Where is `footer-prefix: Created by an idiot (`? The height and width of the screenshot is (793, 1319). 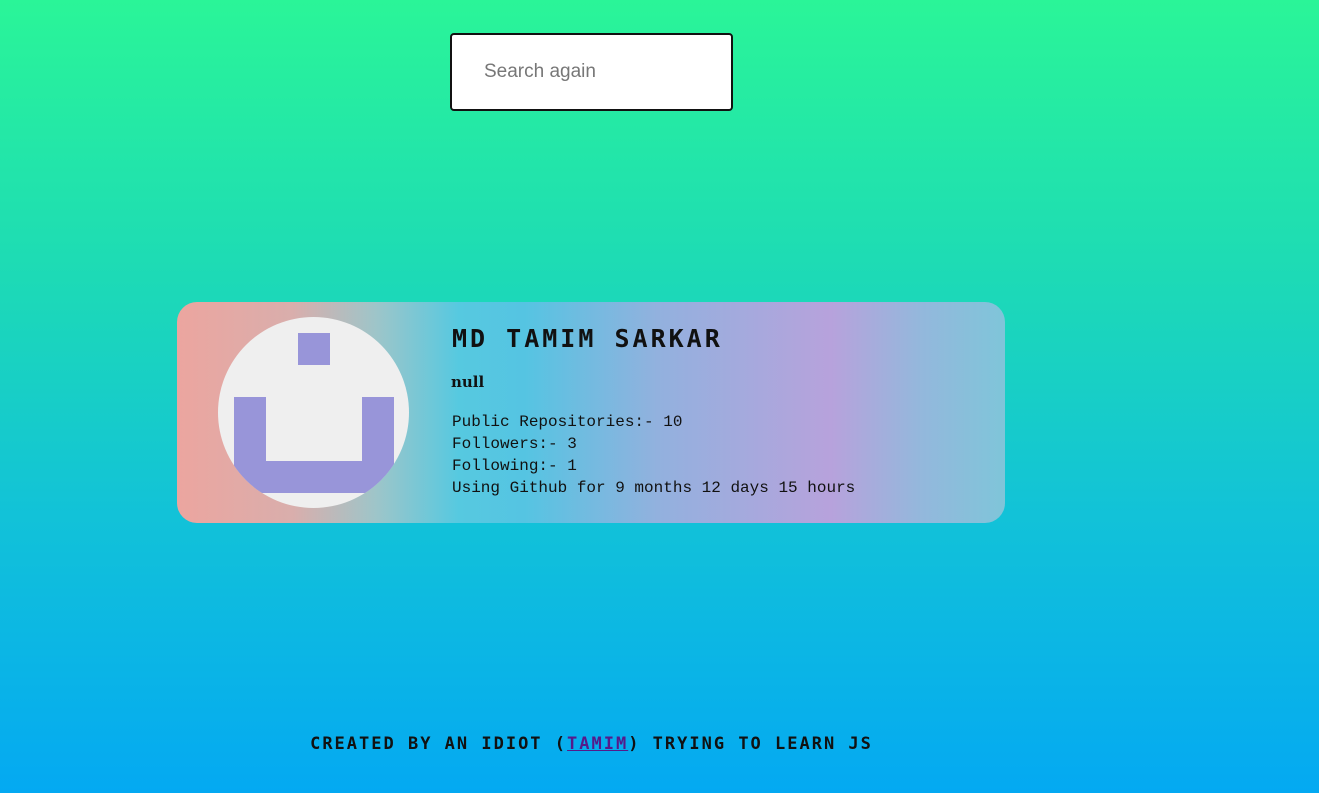
footer-prefix: Created by an idiot ( is located at coordinates (439, 744).